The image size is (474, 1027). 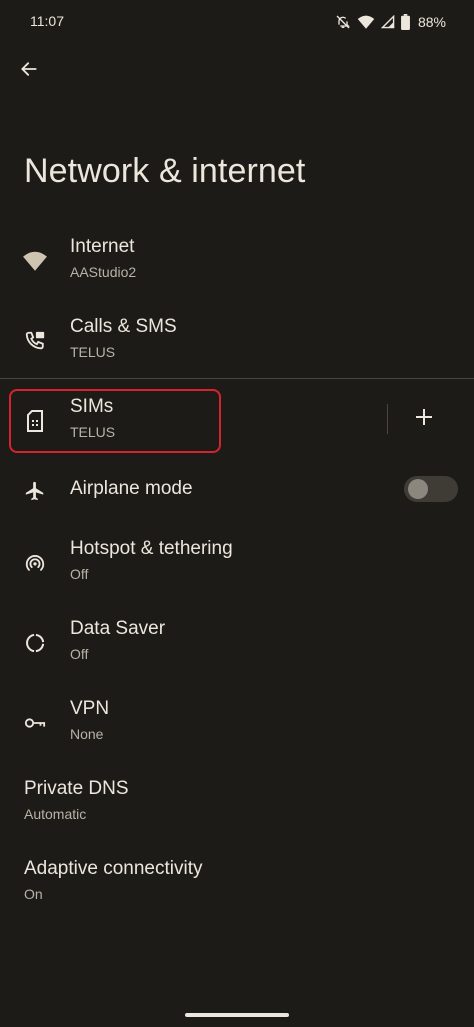 I want to click on private-dns-subtitle: Automatic, so click(x=55, y=814).